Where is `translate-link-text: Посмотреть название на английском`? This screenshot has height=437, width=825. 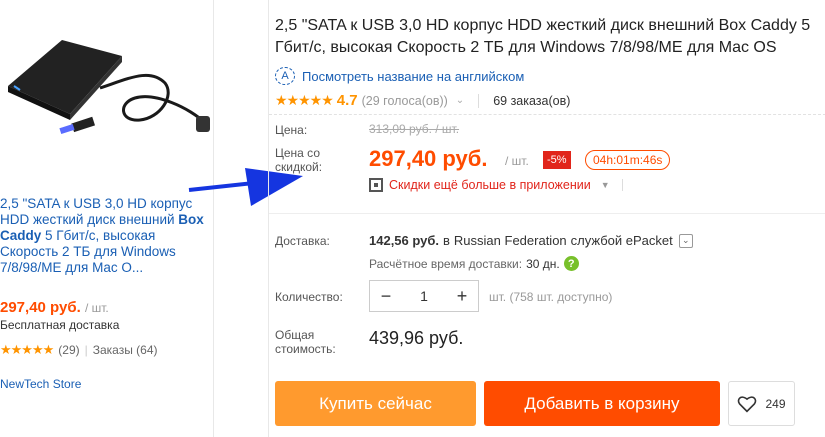
translate-link-text: Посмотреть название на английском is located at coordinates (413, 76).